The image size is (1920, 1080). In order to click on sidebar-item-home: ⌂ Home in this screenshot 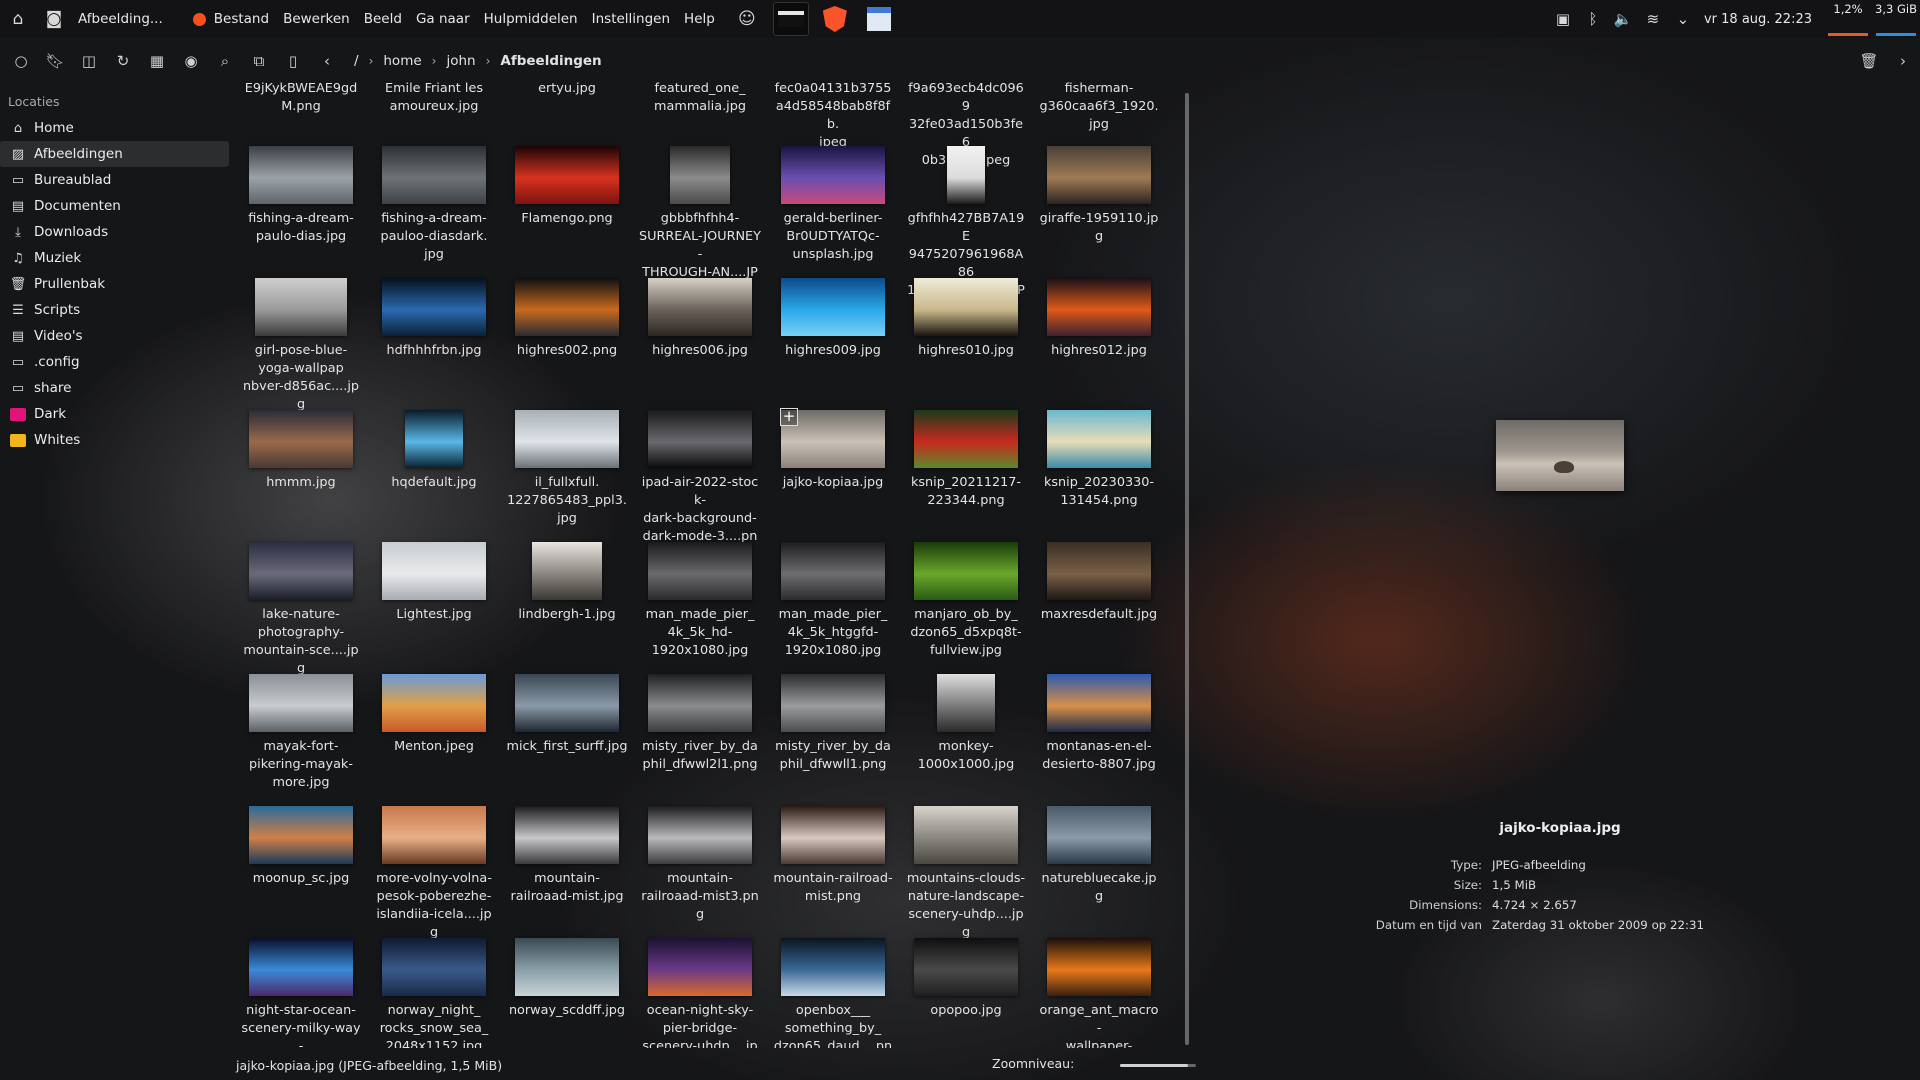, I will do `click(114, 128)`.